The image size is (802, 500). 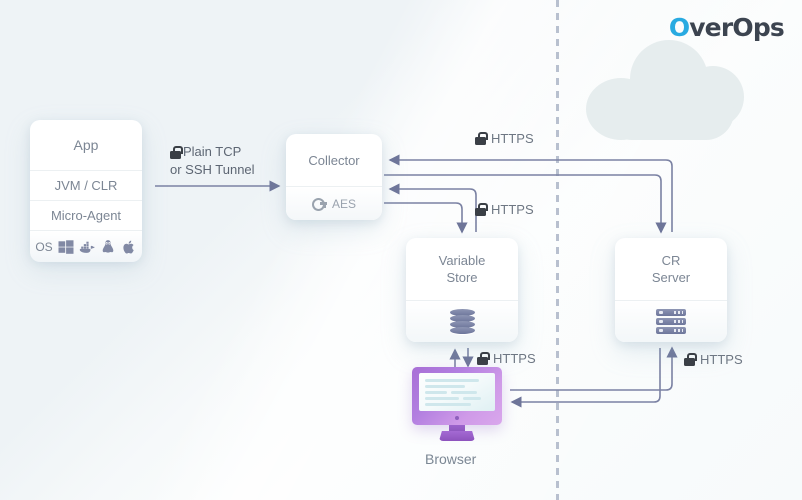 I want to click on variable-store-icon-row, so click(x=462, y=321).